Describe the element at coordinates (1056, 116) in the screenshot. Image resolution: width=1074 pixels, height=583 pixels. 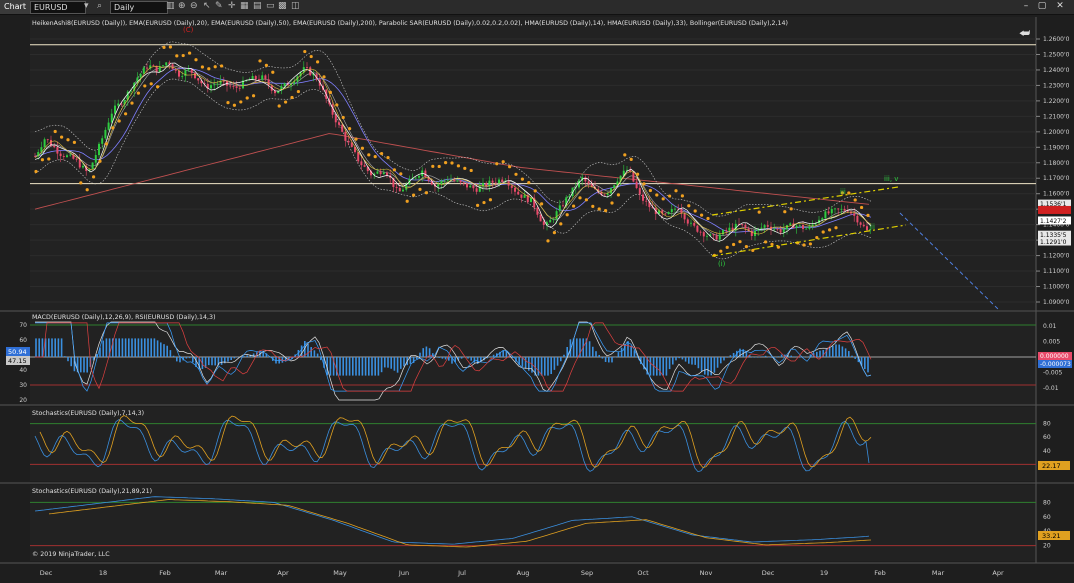
I see `price-tick-label: 1.2100'0` at that location.